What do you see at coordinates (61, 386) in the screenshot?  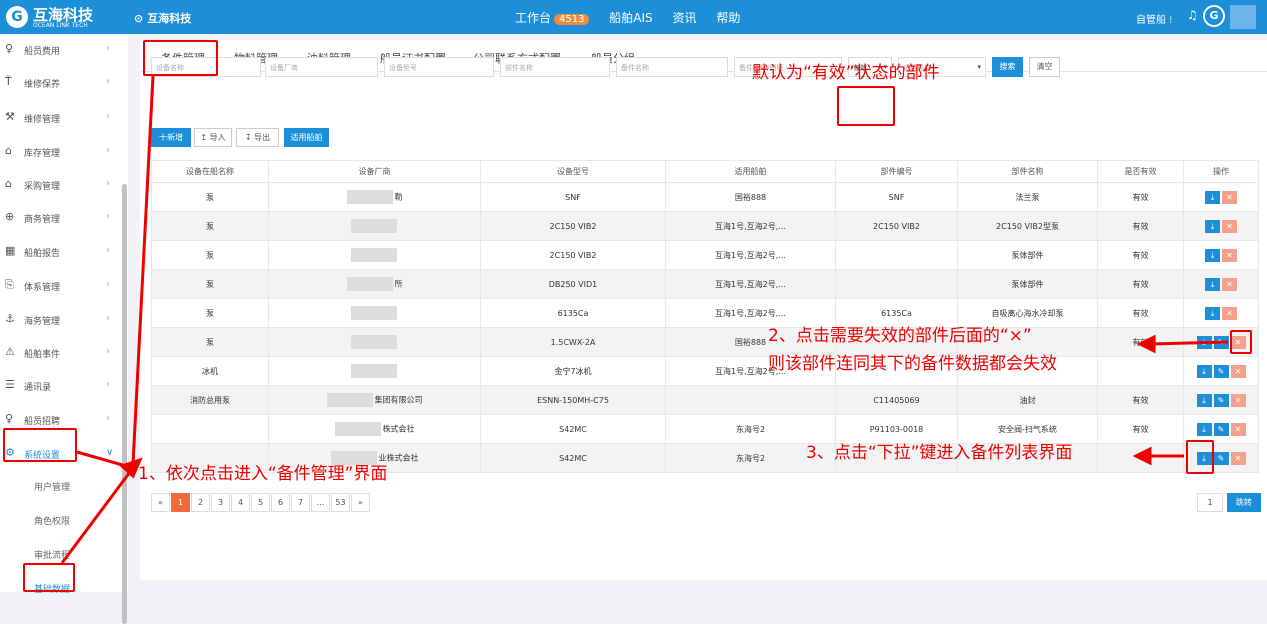 I see `sidebar-item-10: ☰ 通讯录 ›` at bounding box center [61, 386].